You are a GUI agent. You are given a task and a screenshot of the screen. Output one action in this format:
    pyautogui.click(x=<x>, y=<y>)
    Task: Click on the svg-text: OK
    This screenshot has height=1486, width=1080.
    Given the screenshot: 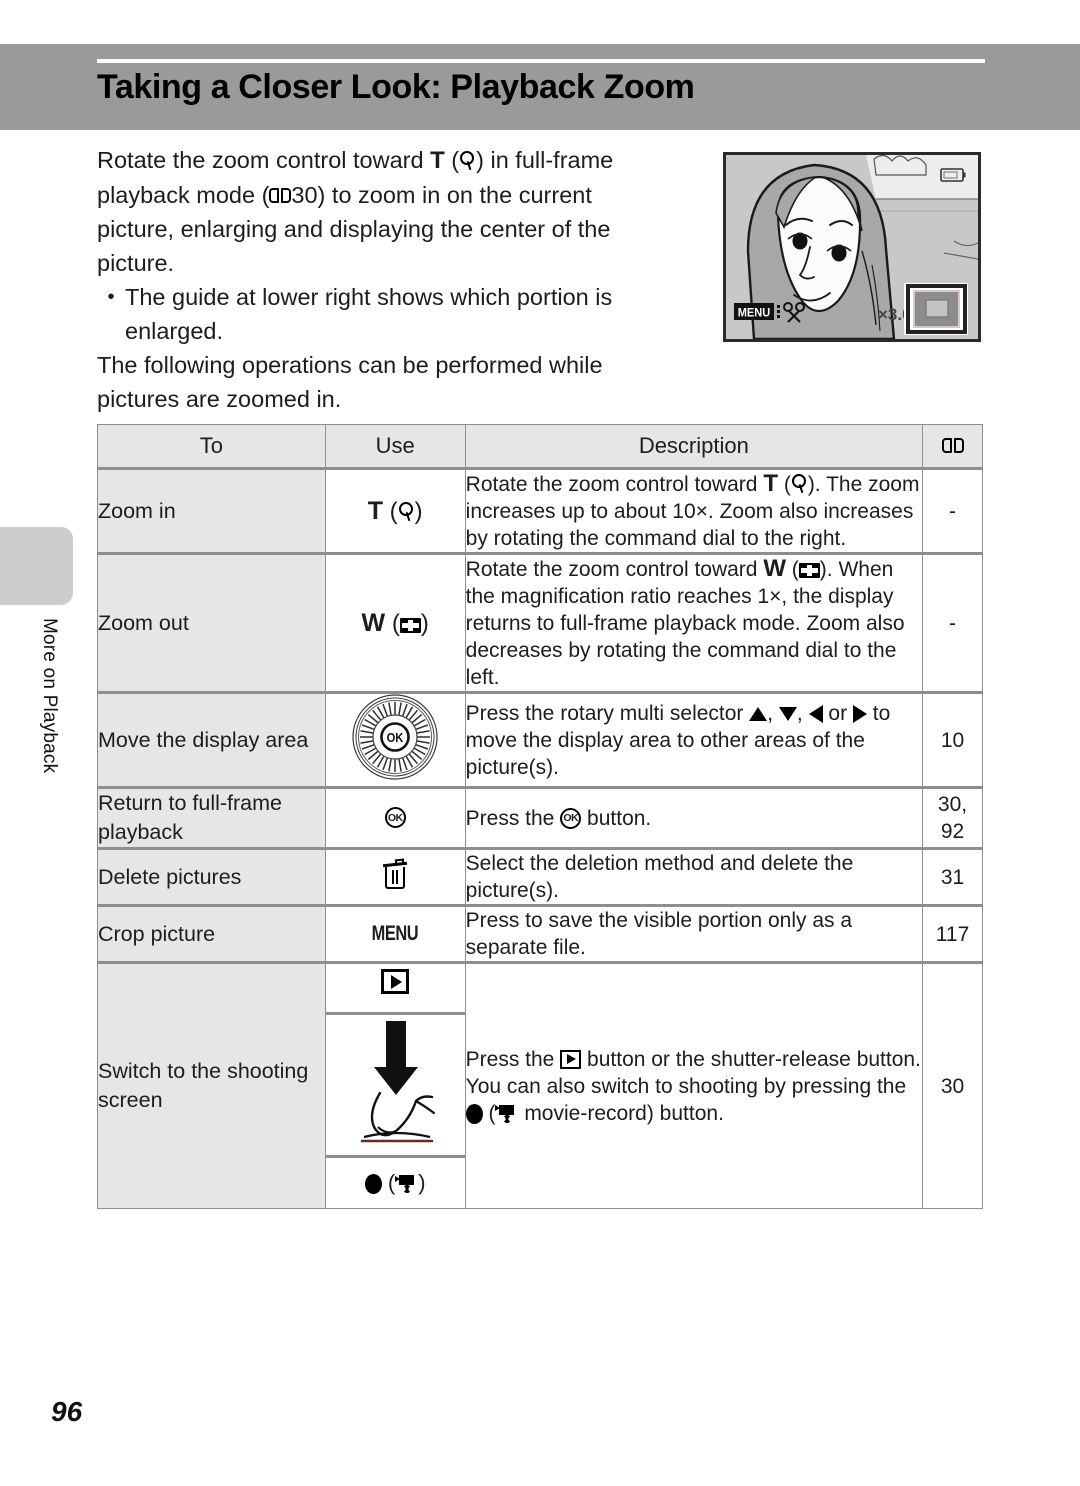 What is the action you would take?
    pyautogui.click(x=395, y=737)
    